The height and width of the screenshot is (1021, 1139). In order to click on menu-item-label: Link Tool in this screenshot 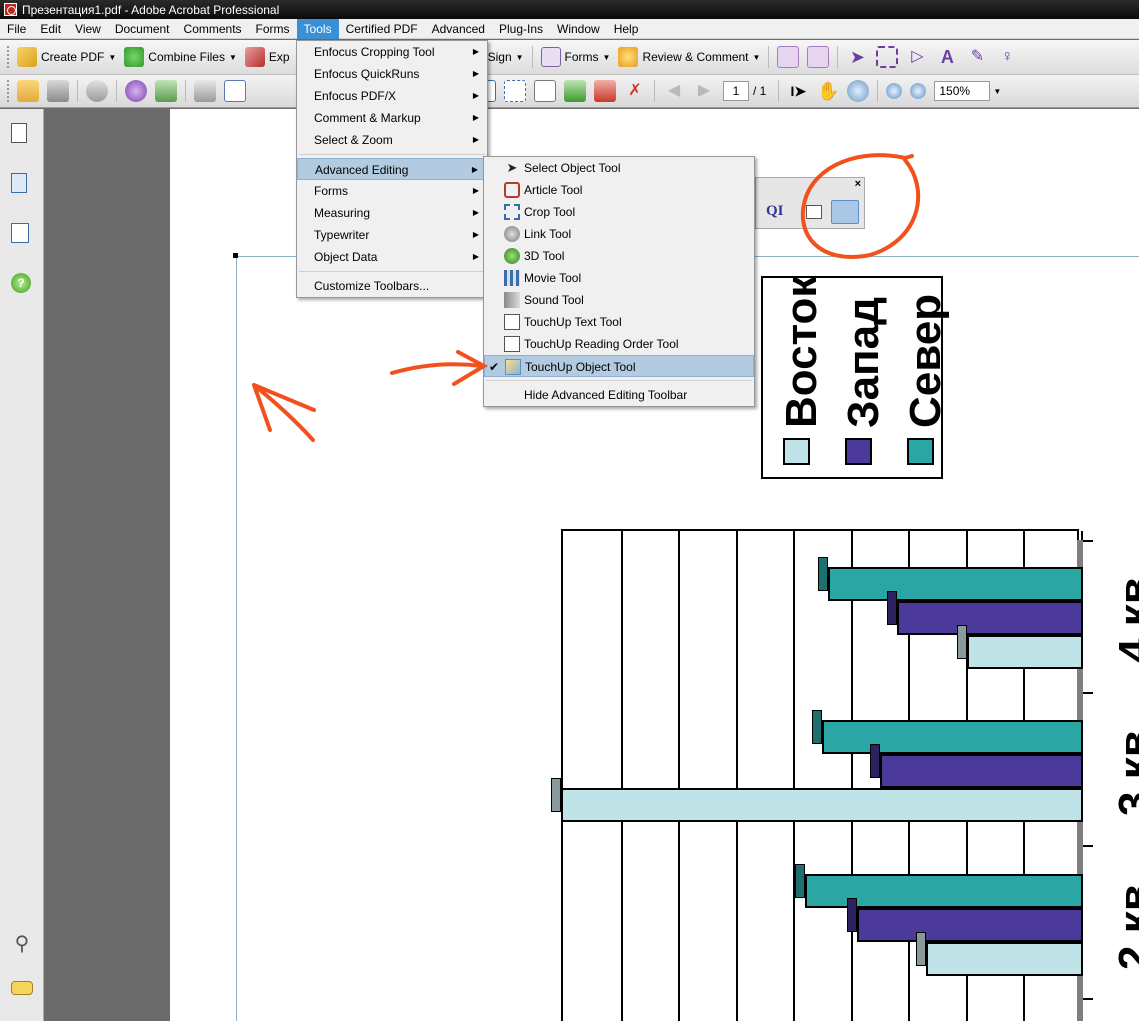, I will do `click(548, 234)`.